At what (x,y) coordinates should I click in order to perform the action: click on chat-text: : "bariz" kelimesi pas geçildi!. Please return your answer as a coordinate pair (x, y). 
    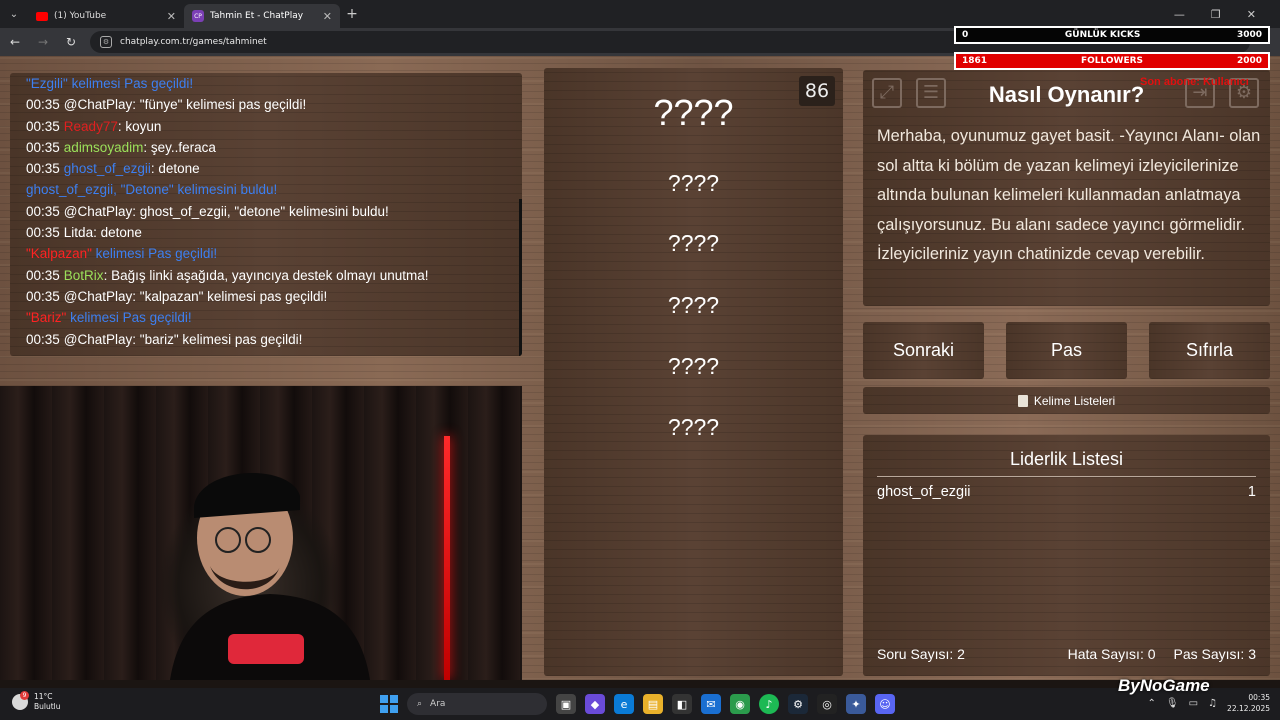
    Looking at the image, I should click on (217, 339).